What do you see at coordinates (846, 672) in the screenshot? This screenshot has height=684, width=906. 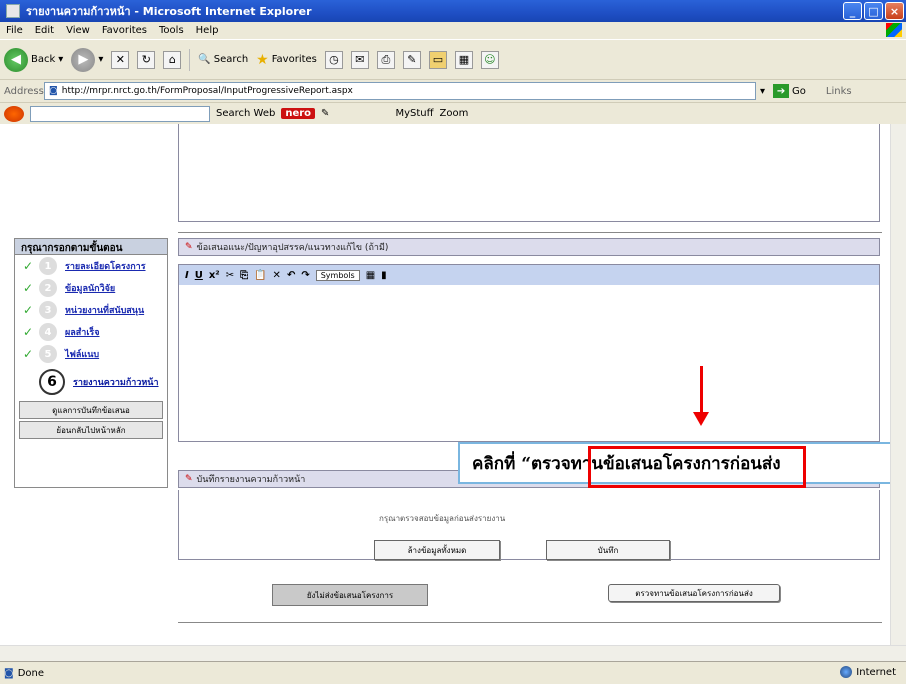 I see `globe-icon` at bounding box center [846, 672].